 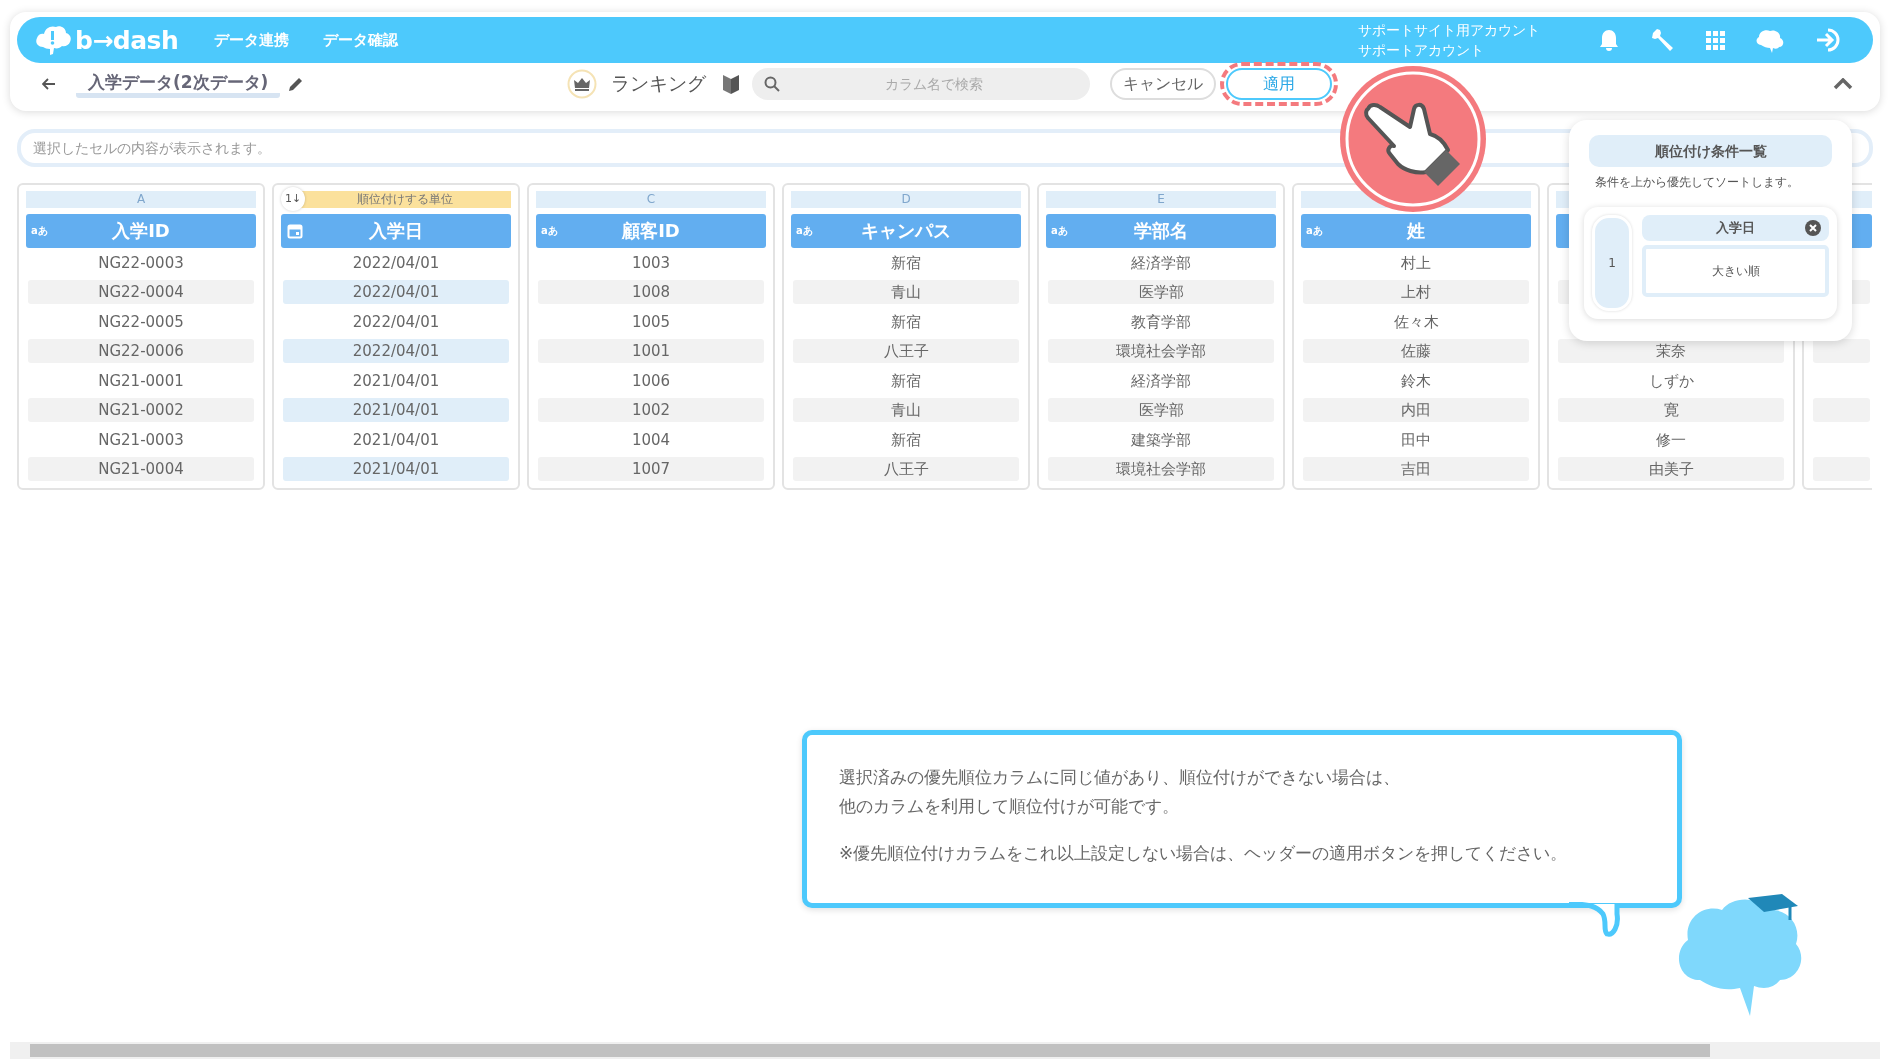 What do you see at coordinates (731, 84) in the screenshot?
I see `beginner-mark-icon` at bounding box center [731, 84].